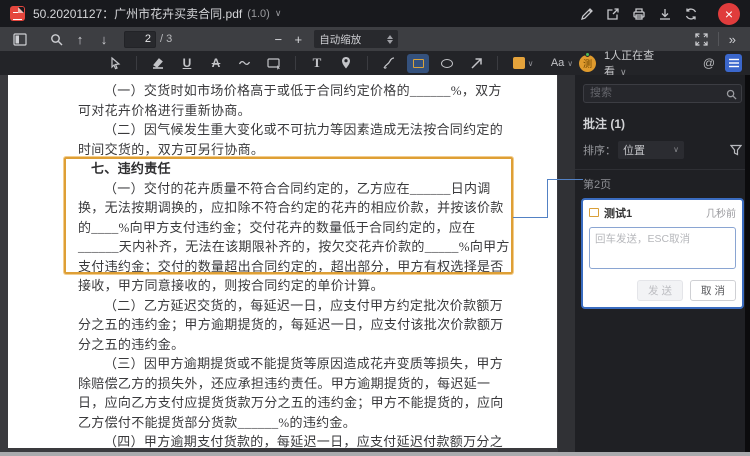  Describe the element at coordinates (138, 14) in the screenshot. I see `document-title: 50.20201127：广州市花卉买卖合同.pdf` at that location.